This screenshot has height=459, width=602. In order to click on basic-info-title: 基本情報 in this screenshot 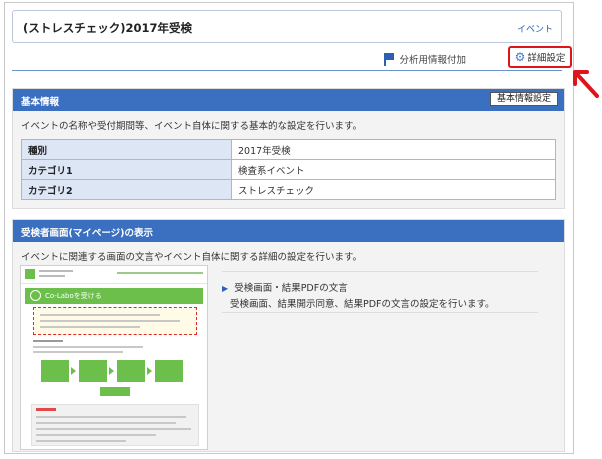, I will do `click(40, 102)`.